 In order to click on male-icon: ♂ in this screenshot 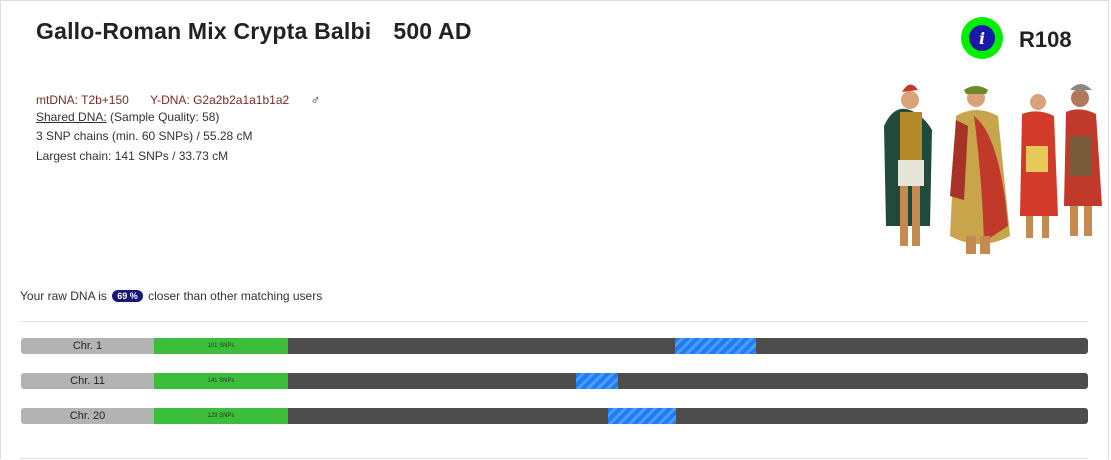, I will do `click(315, 99)`.